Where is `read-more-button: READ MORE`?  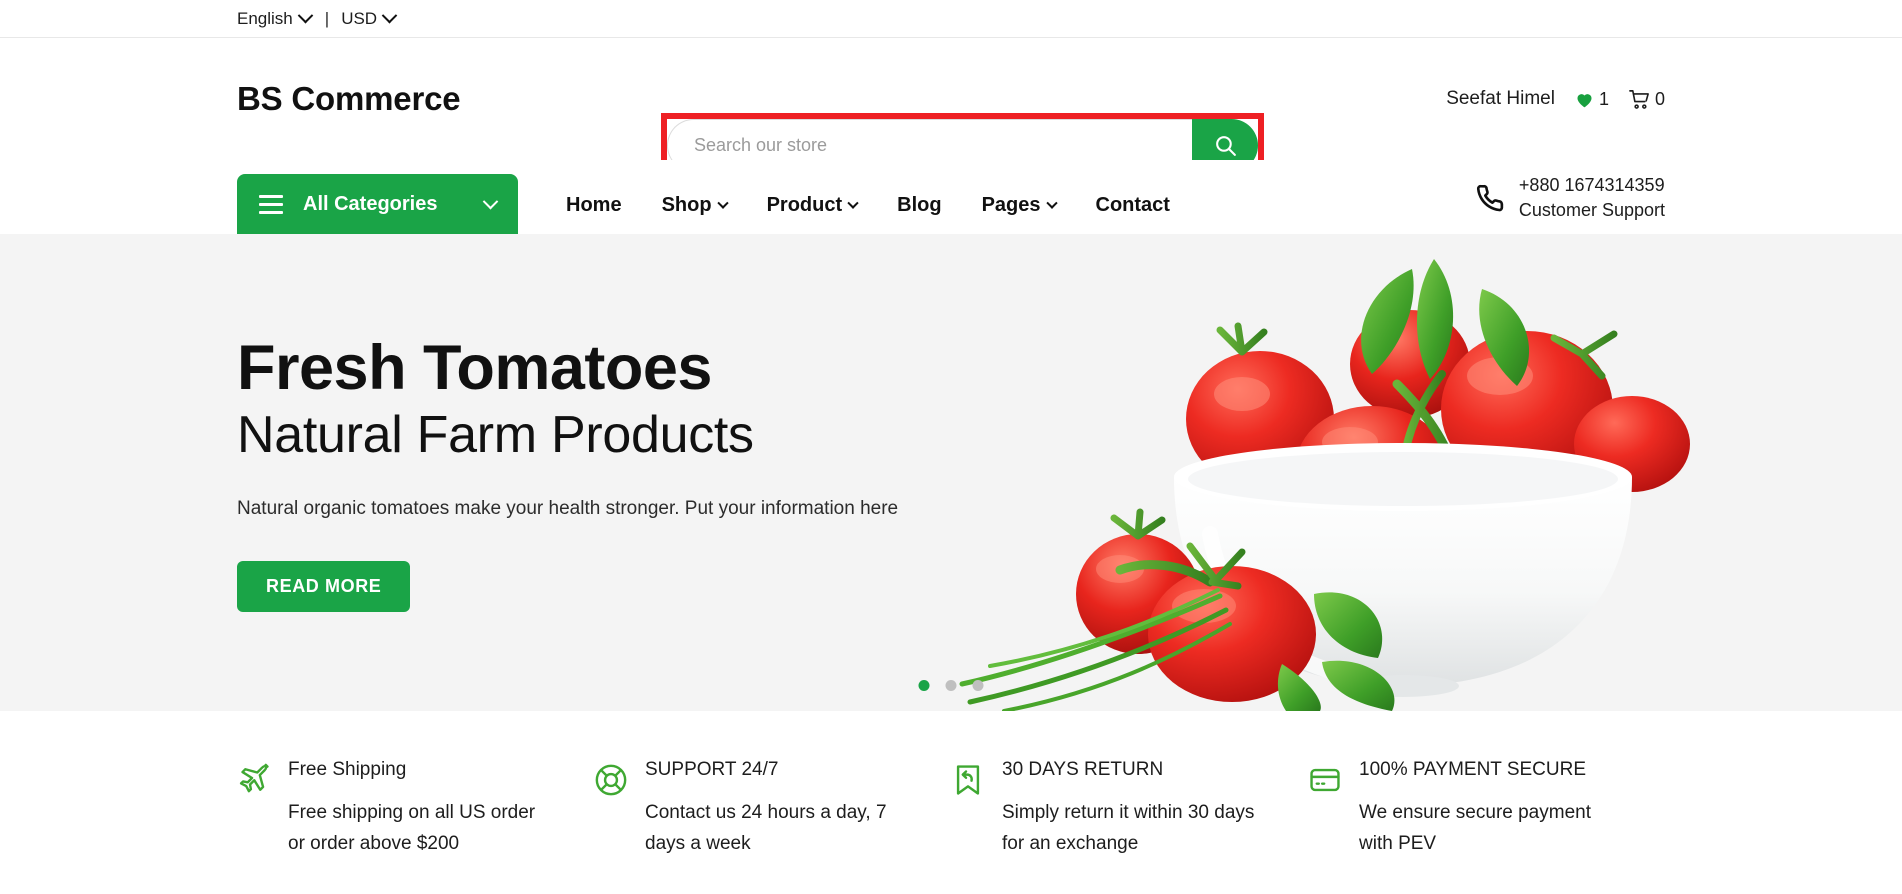
read-more-button: READ MORE is located at coordinates (324, 587).